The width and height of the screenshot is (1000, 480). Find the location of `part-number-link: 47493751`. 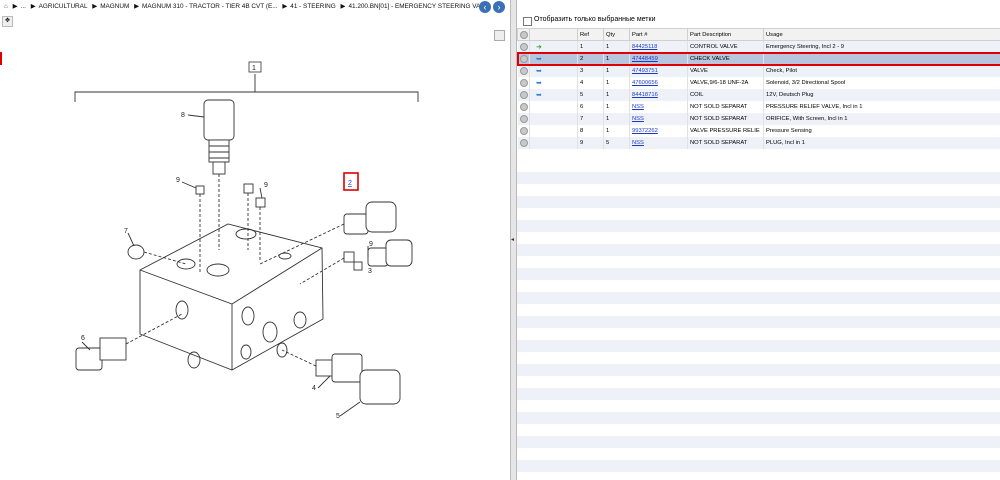

part-number-link: 47493751 is located at coordinates (645, 71).